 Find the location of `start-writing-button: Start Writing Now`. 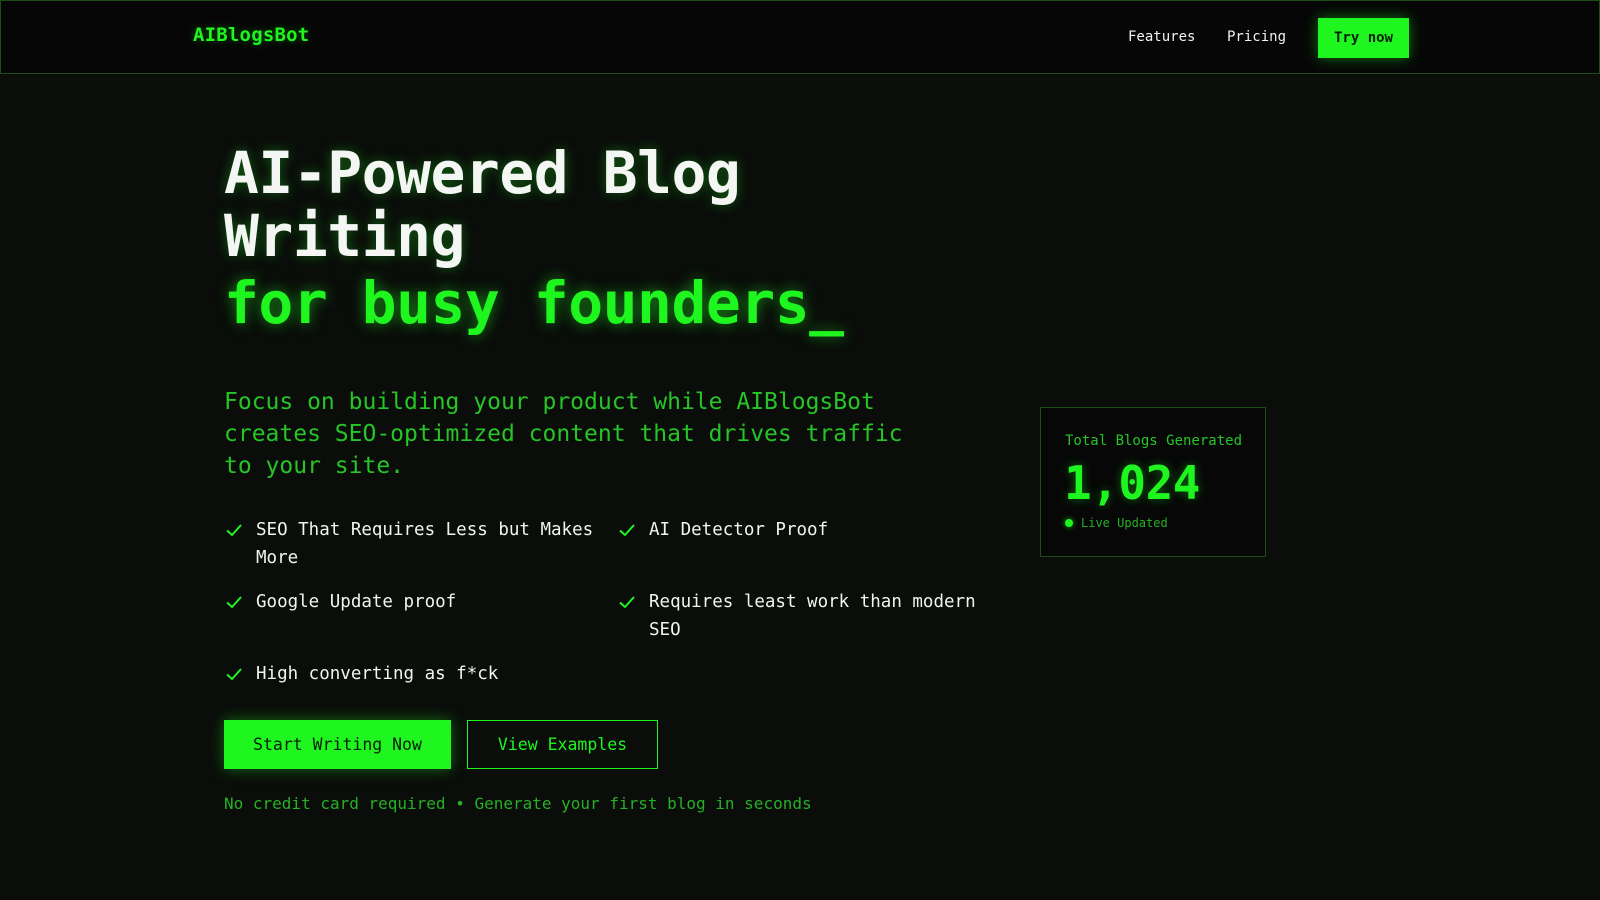

start-writing-button: Start Writing Now is located at coordinates (337, 744).